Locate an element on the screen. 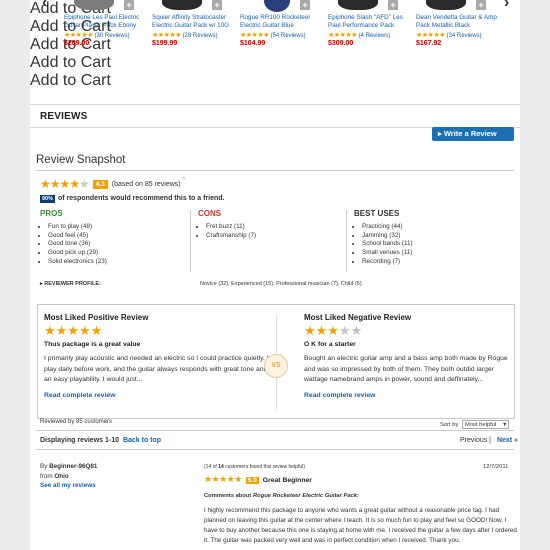 Image resolution: width=550 pixels, height=550 pixels. rss-icon: ᵊ is located at coordinates (184, 180).